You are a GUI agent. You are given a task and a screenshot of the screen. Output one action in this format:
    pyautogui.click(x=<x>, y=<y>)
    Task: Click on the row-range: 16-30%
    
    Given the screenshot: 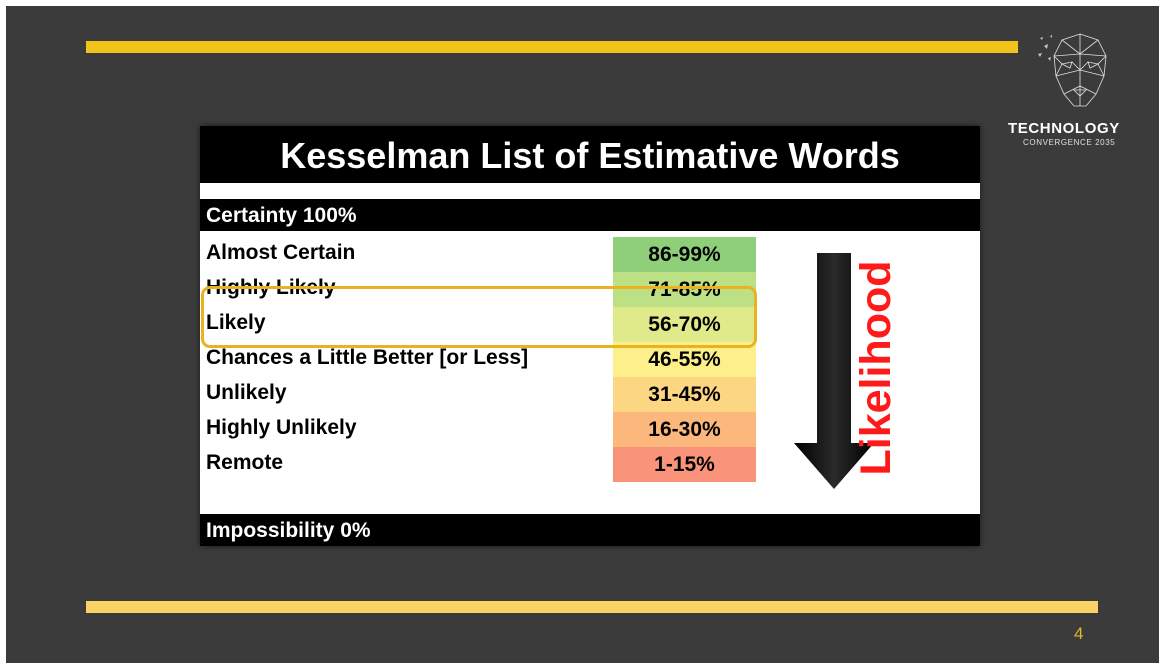 What is the action you would take?
    pyautogui.click(x=684, y=429)
    